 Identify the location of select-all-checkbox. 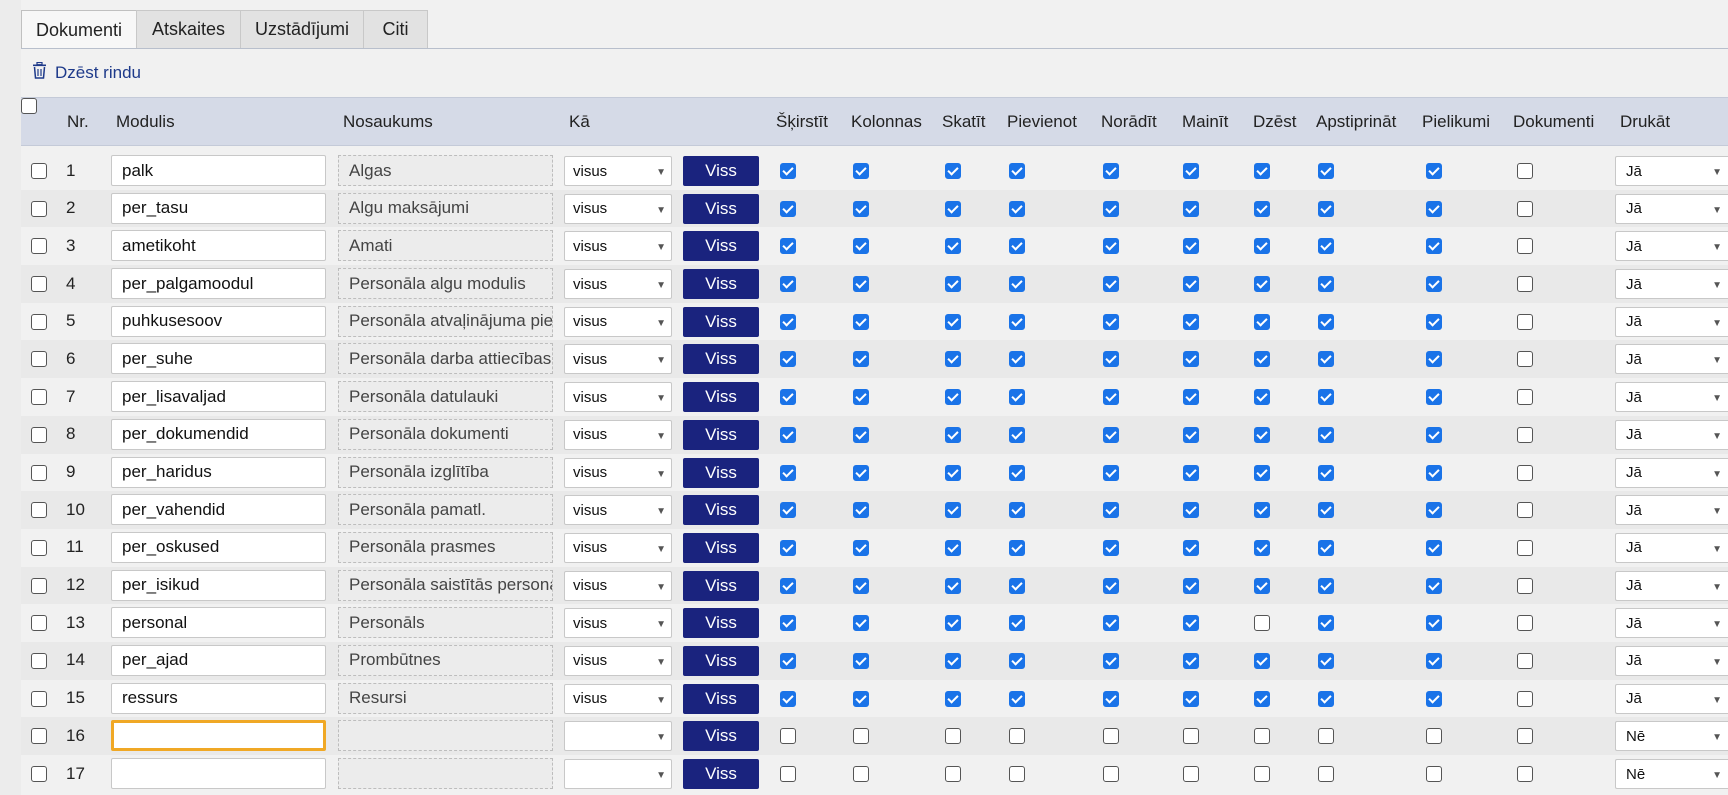
(29, 106).